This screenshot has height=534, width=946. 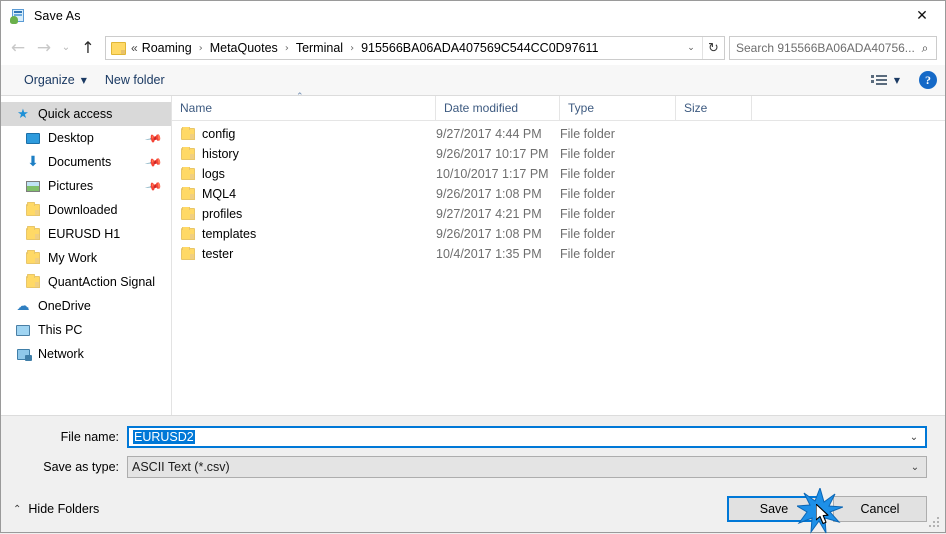 I want to click on filetype-select: ASCII Text (*.csv) ⌄, so click(x=527, y=467).